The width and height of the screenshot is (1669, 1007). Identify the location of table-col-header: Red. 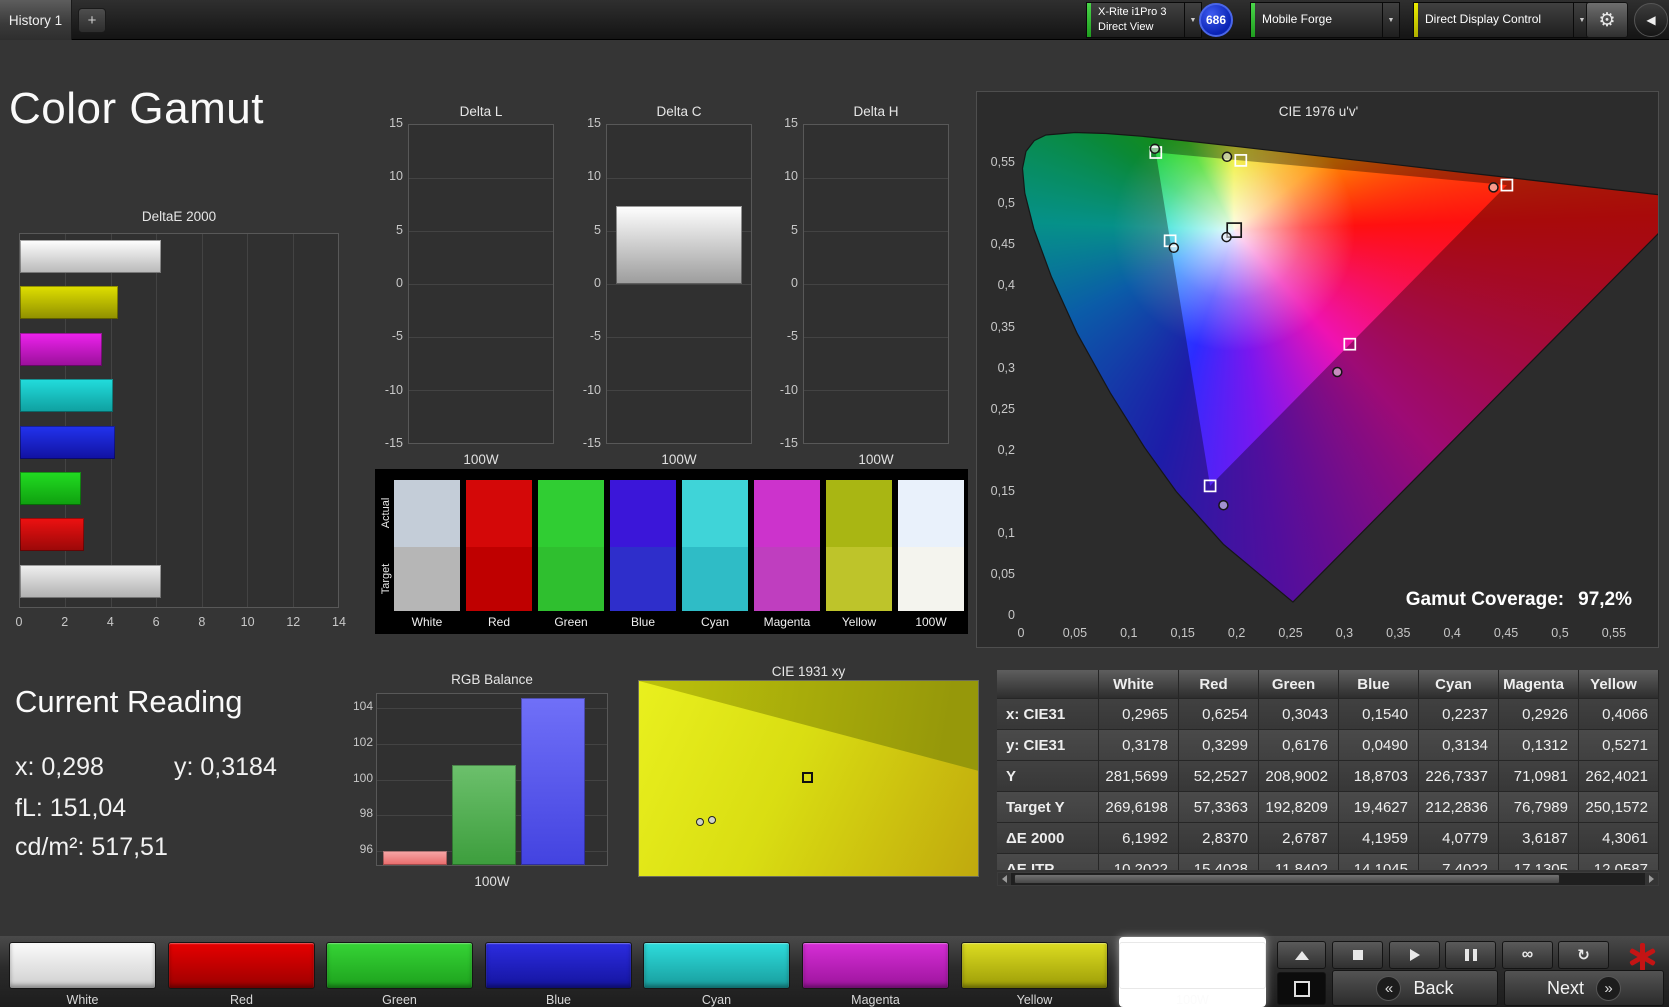
(1219, 684).